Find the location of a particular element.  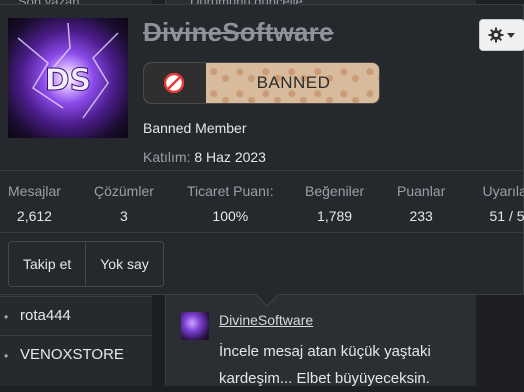

stat-messages: Mesajlar 2,612 is located at coordinates (34, 203).